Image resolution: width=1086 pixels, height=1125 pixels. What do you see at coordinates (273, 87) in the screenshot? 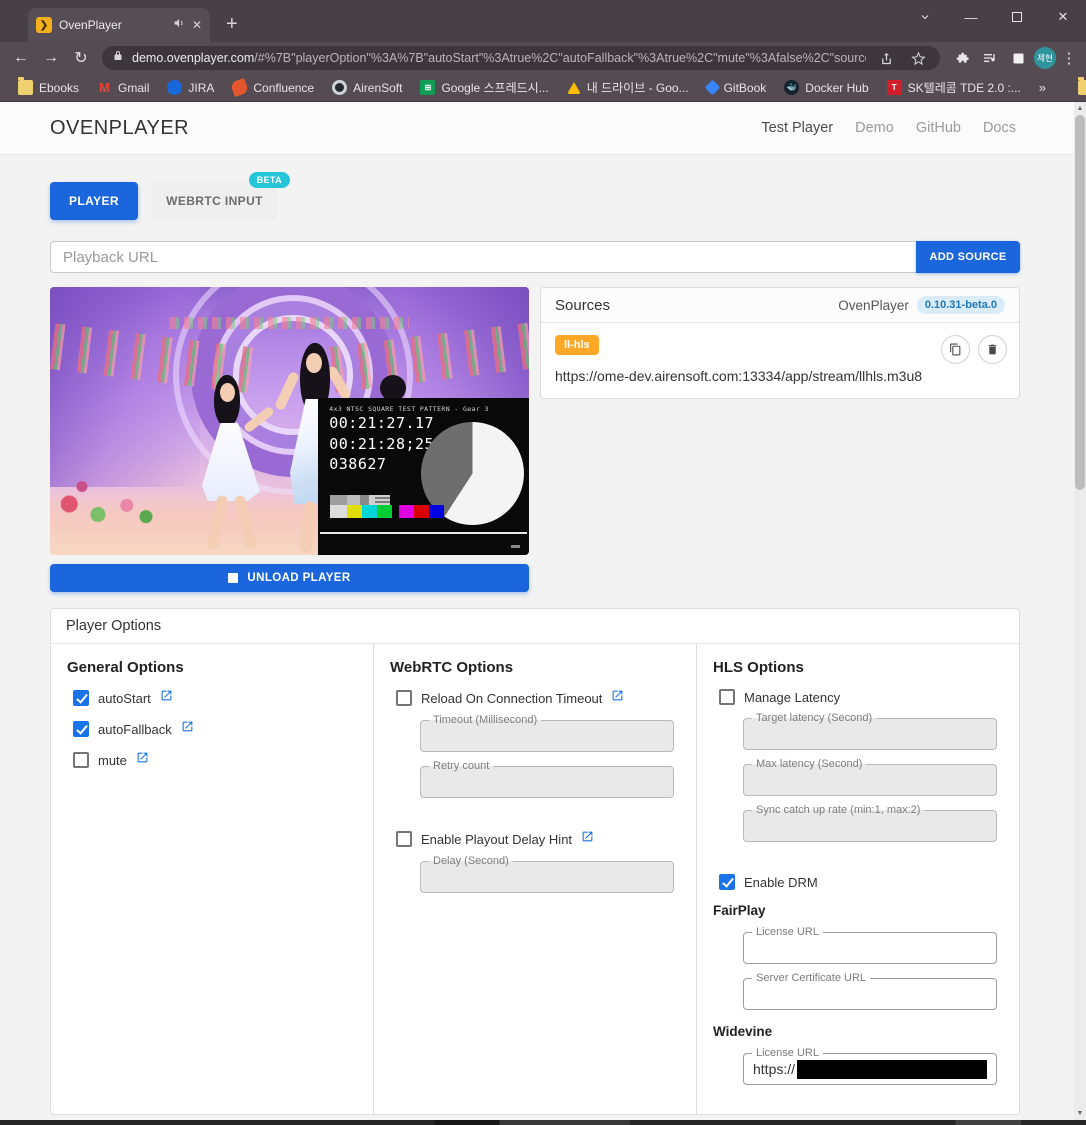
I see `bookmark-confluence: Confluence` at bounding box center [273, 87].